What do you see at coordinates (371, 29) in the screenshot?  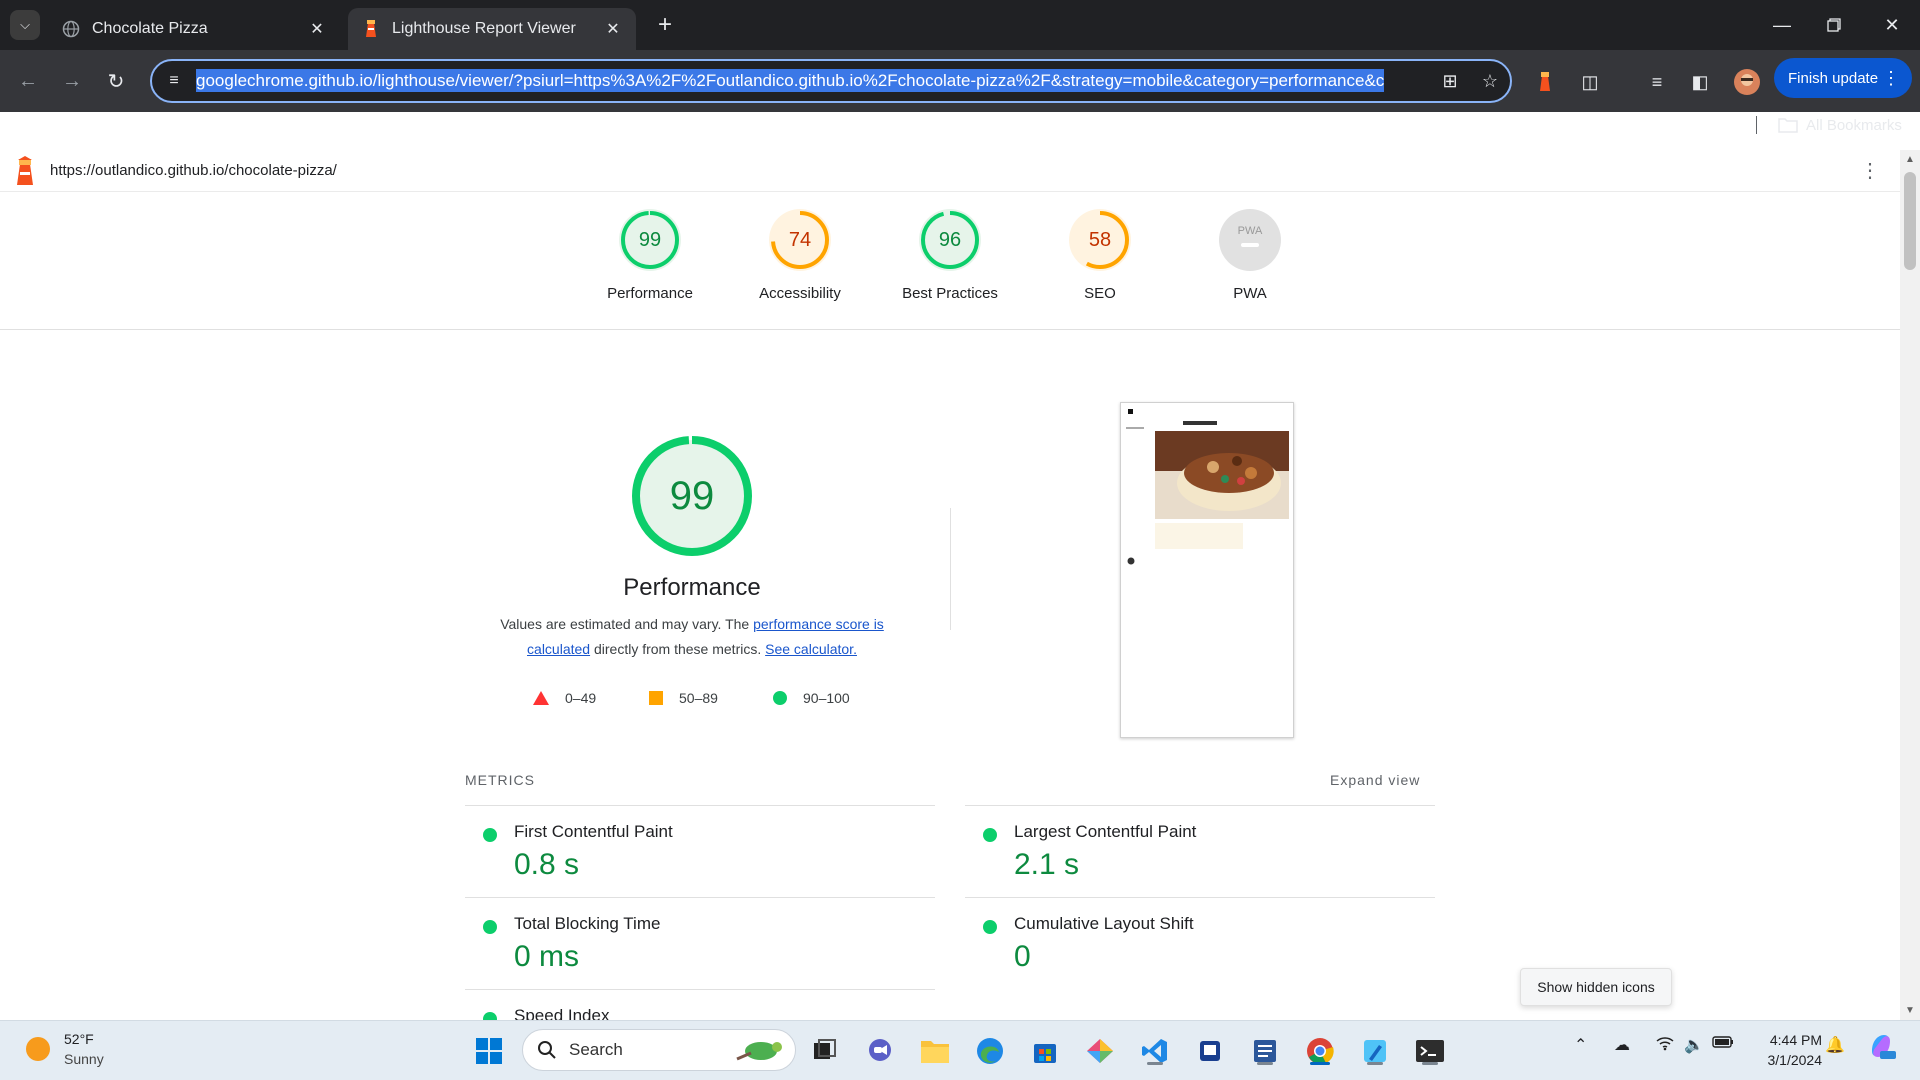 I see `lighthouse-icon` at bounding box center [371, 29].